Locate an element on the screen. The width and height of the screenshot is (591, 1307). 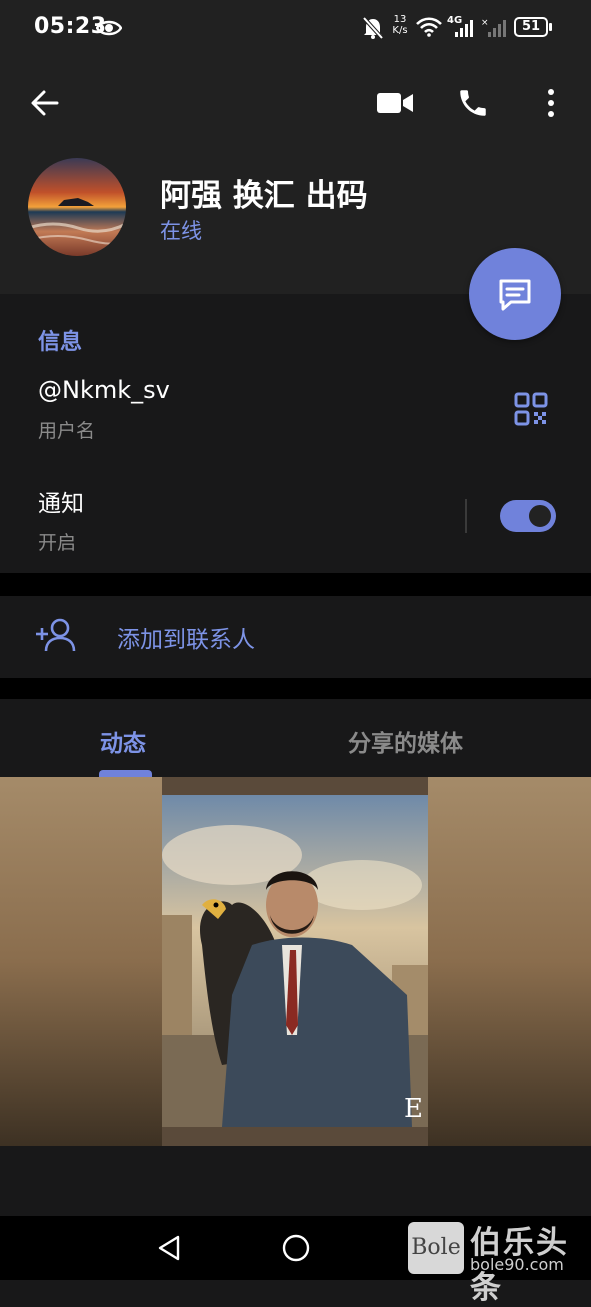
username-value: @Nkmk_sv is located at coordinates (104, 390).